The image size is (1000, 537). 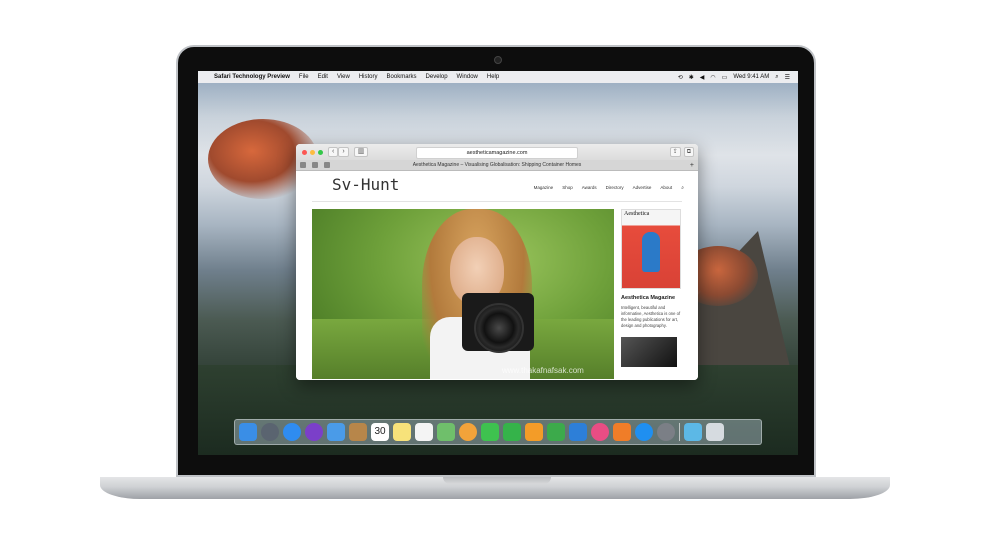 What do you see at coordinates (402, 432) in the screenshot?
I see `notes-icon` at bounding box center [402, 432].